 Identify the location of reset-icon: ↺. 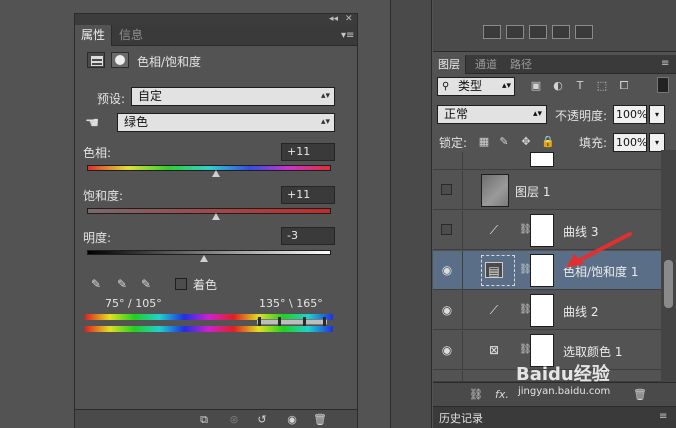
(262, 420).